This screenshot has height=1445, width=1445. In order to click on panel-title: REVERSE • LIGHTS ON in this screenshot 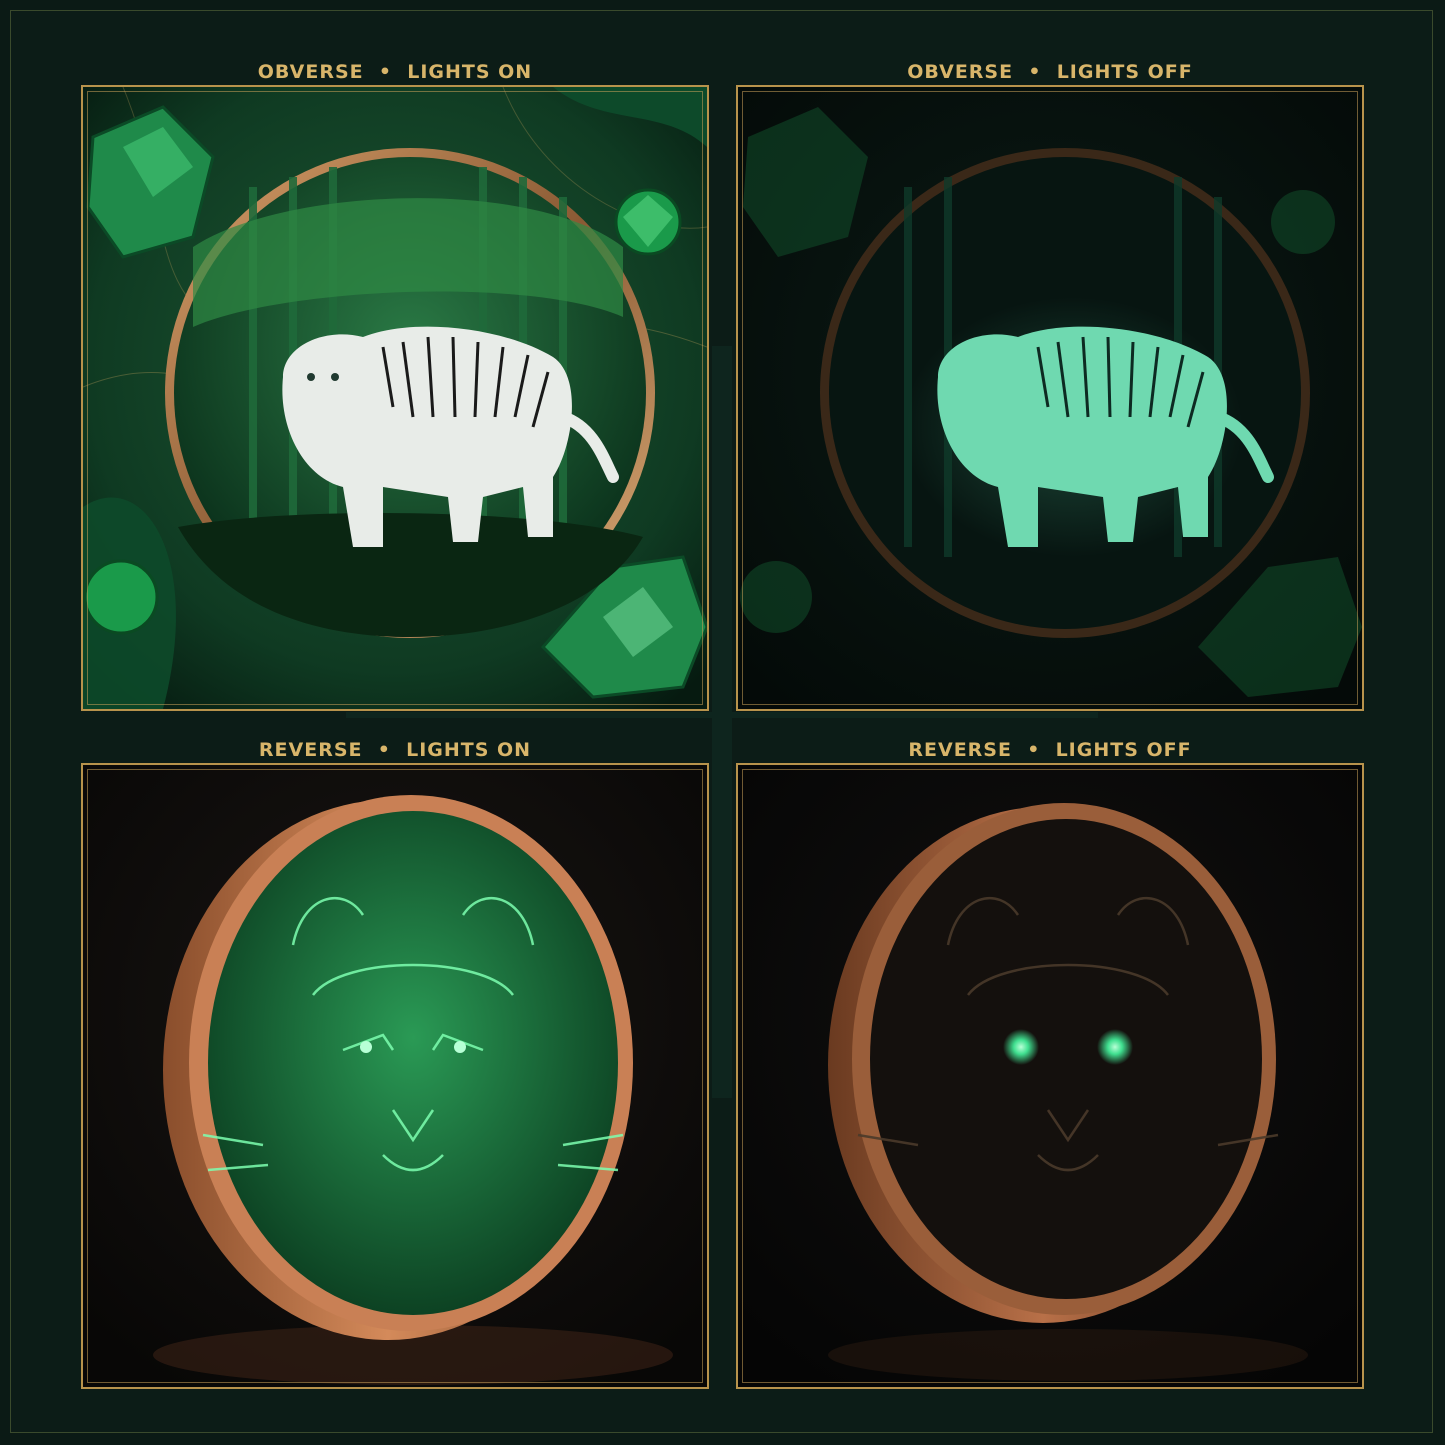, I will do `click(395, 750)`.